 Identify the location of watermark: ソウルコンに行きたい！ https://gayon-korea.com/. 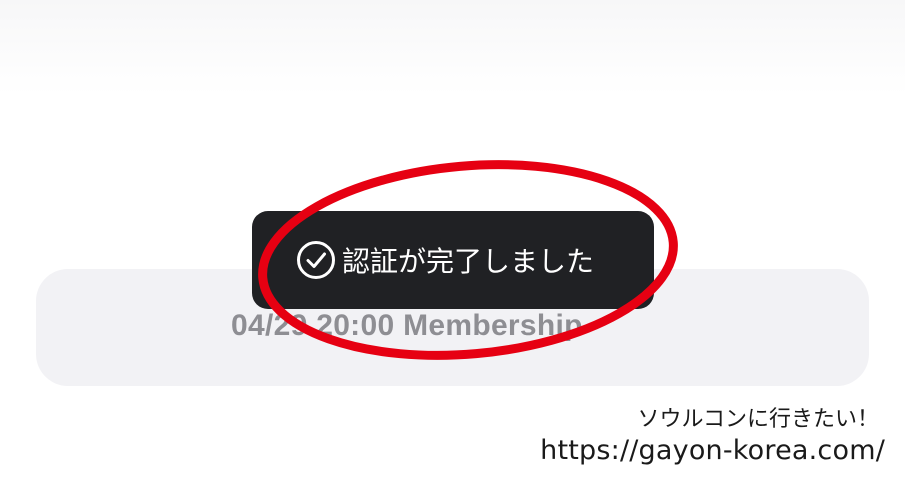
(712, 436).